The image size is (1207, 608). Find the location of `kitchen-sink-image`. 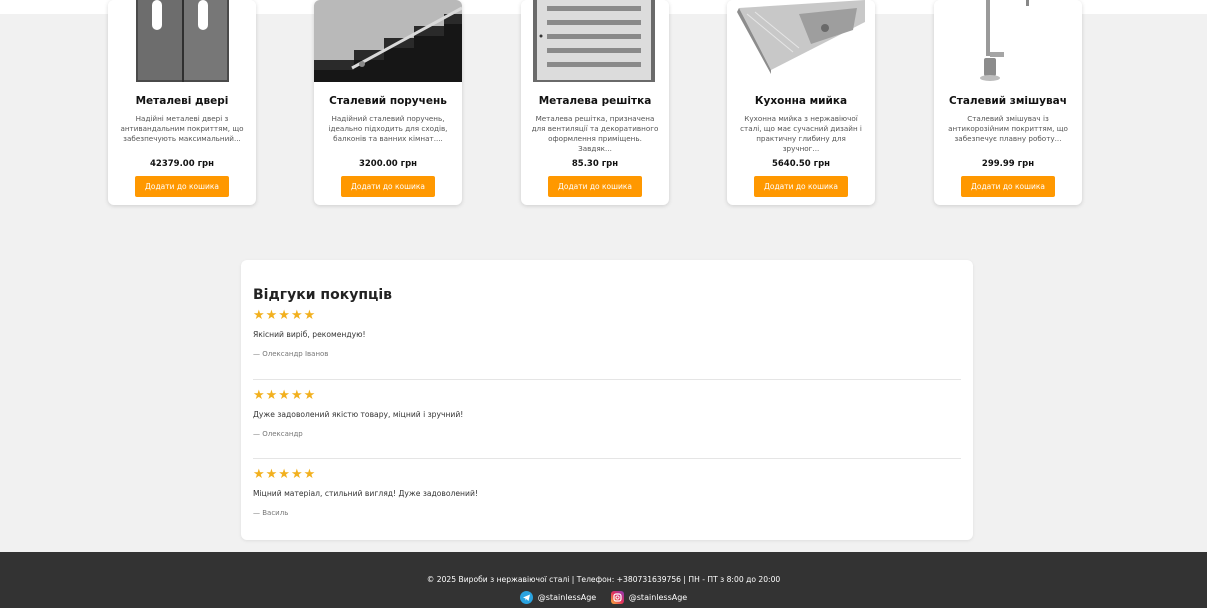

kitchen-sink-image is located at coordinates (801, 41).